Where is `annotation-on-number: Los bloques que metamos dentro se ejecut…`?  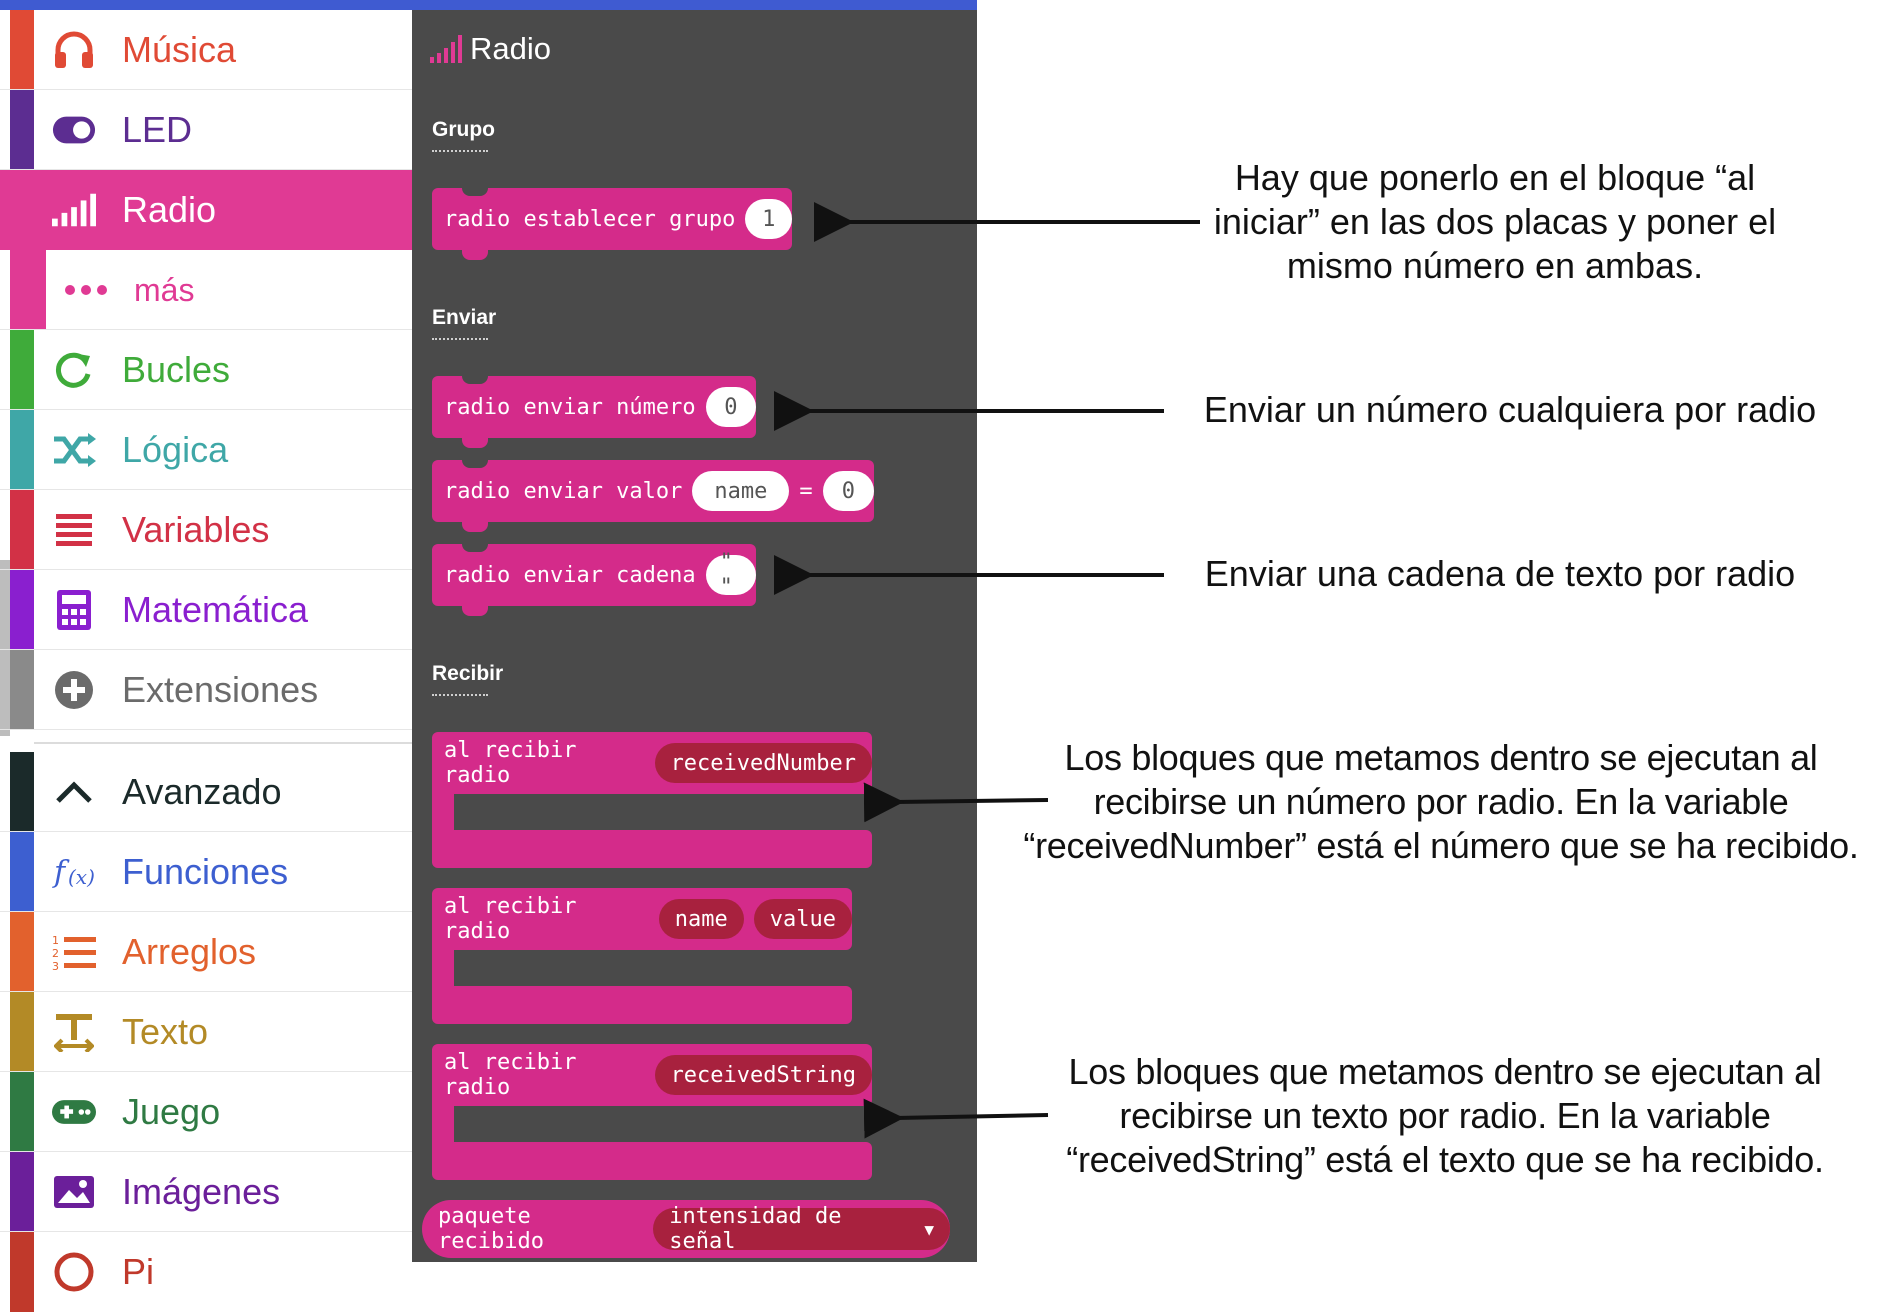
annotation-on-number: Los bloques que metamos dentro se ejecut… is located at coordinates (1441, 801).